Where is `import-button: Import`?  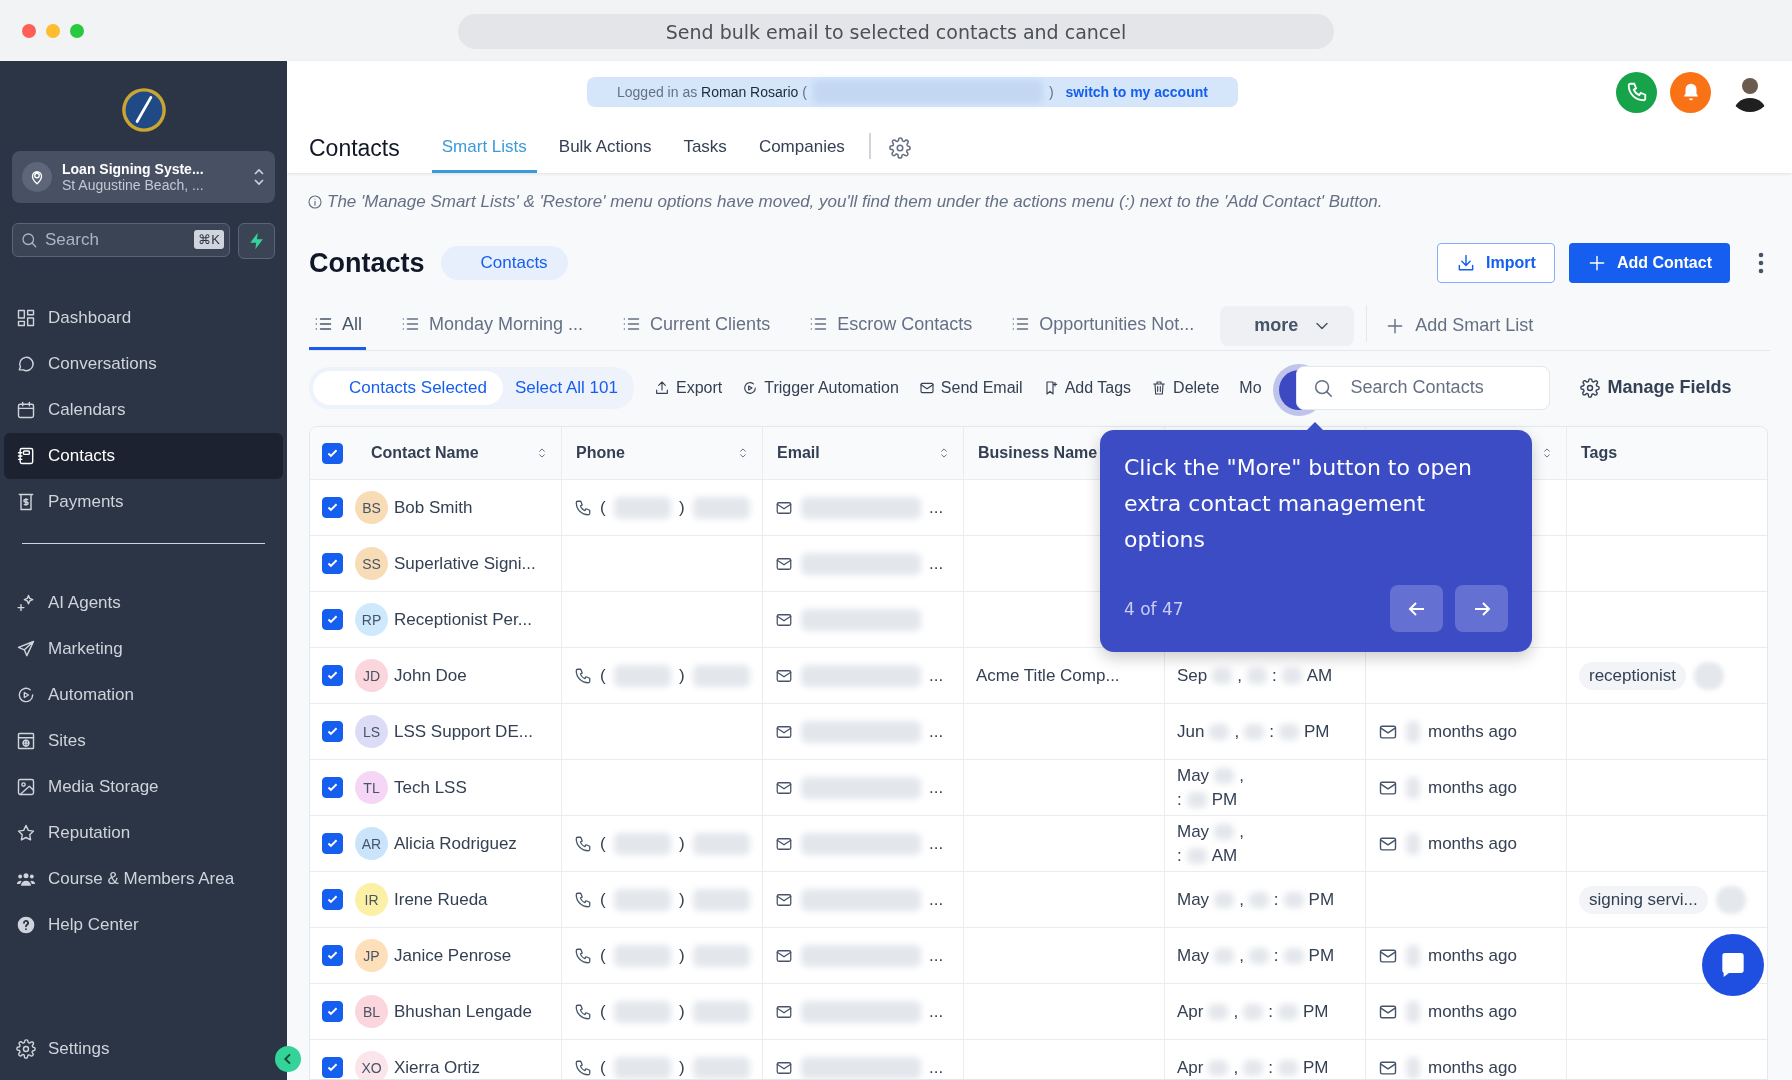 import-button: Import is located at coordinates (1496, 263).